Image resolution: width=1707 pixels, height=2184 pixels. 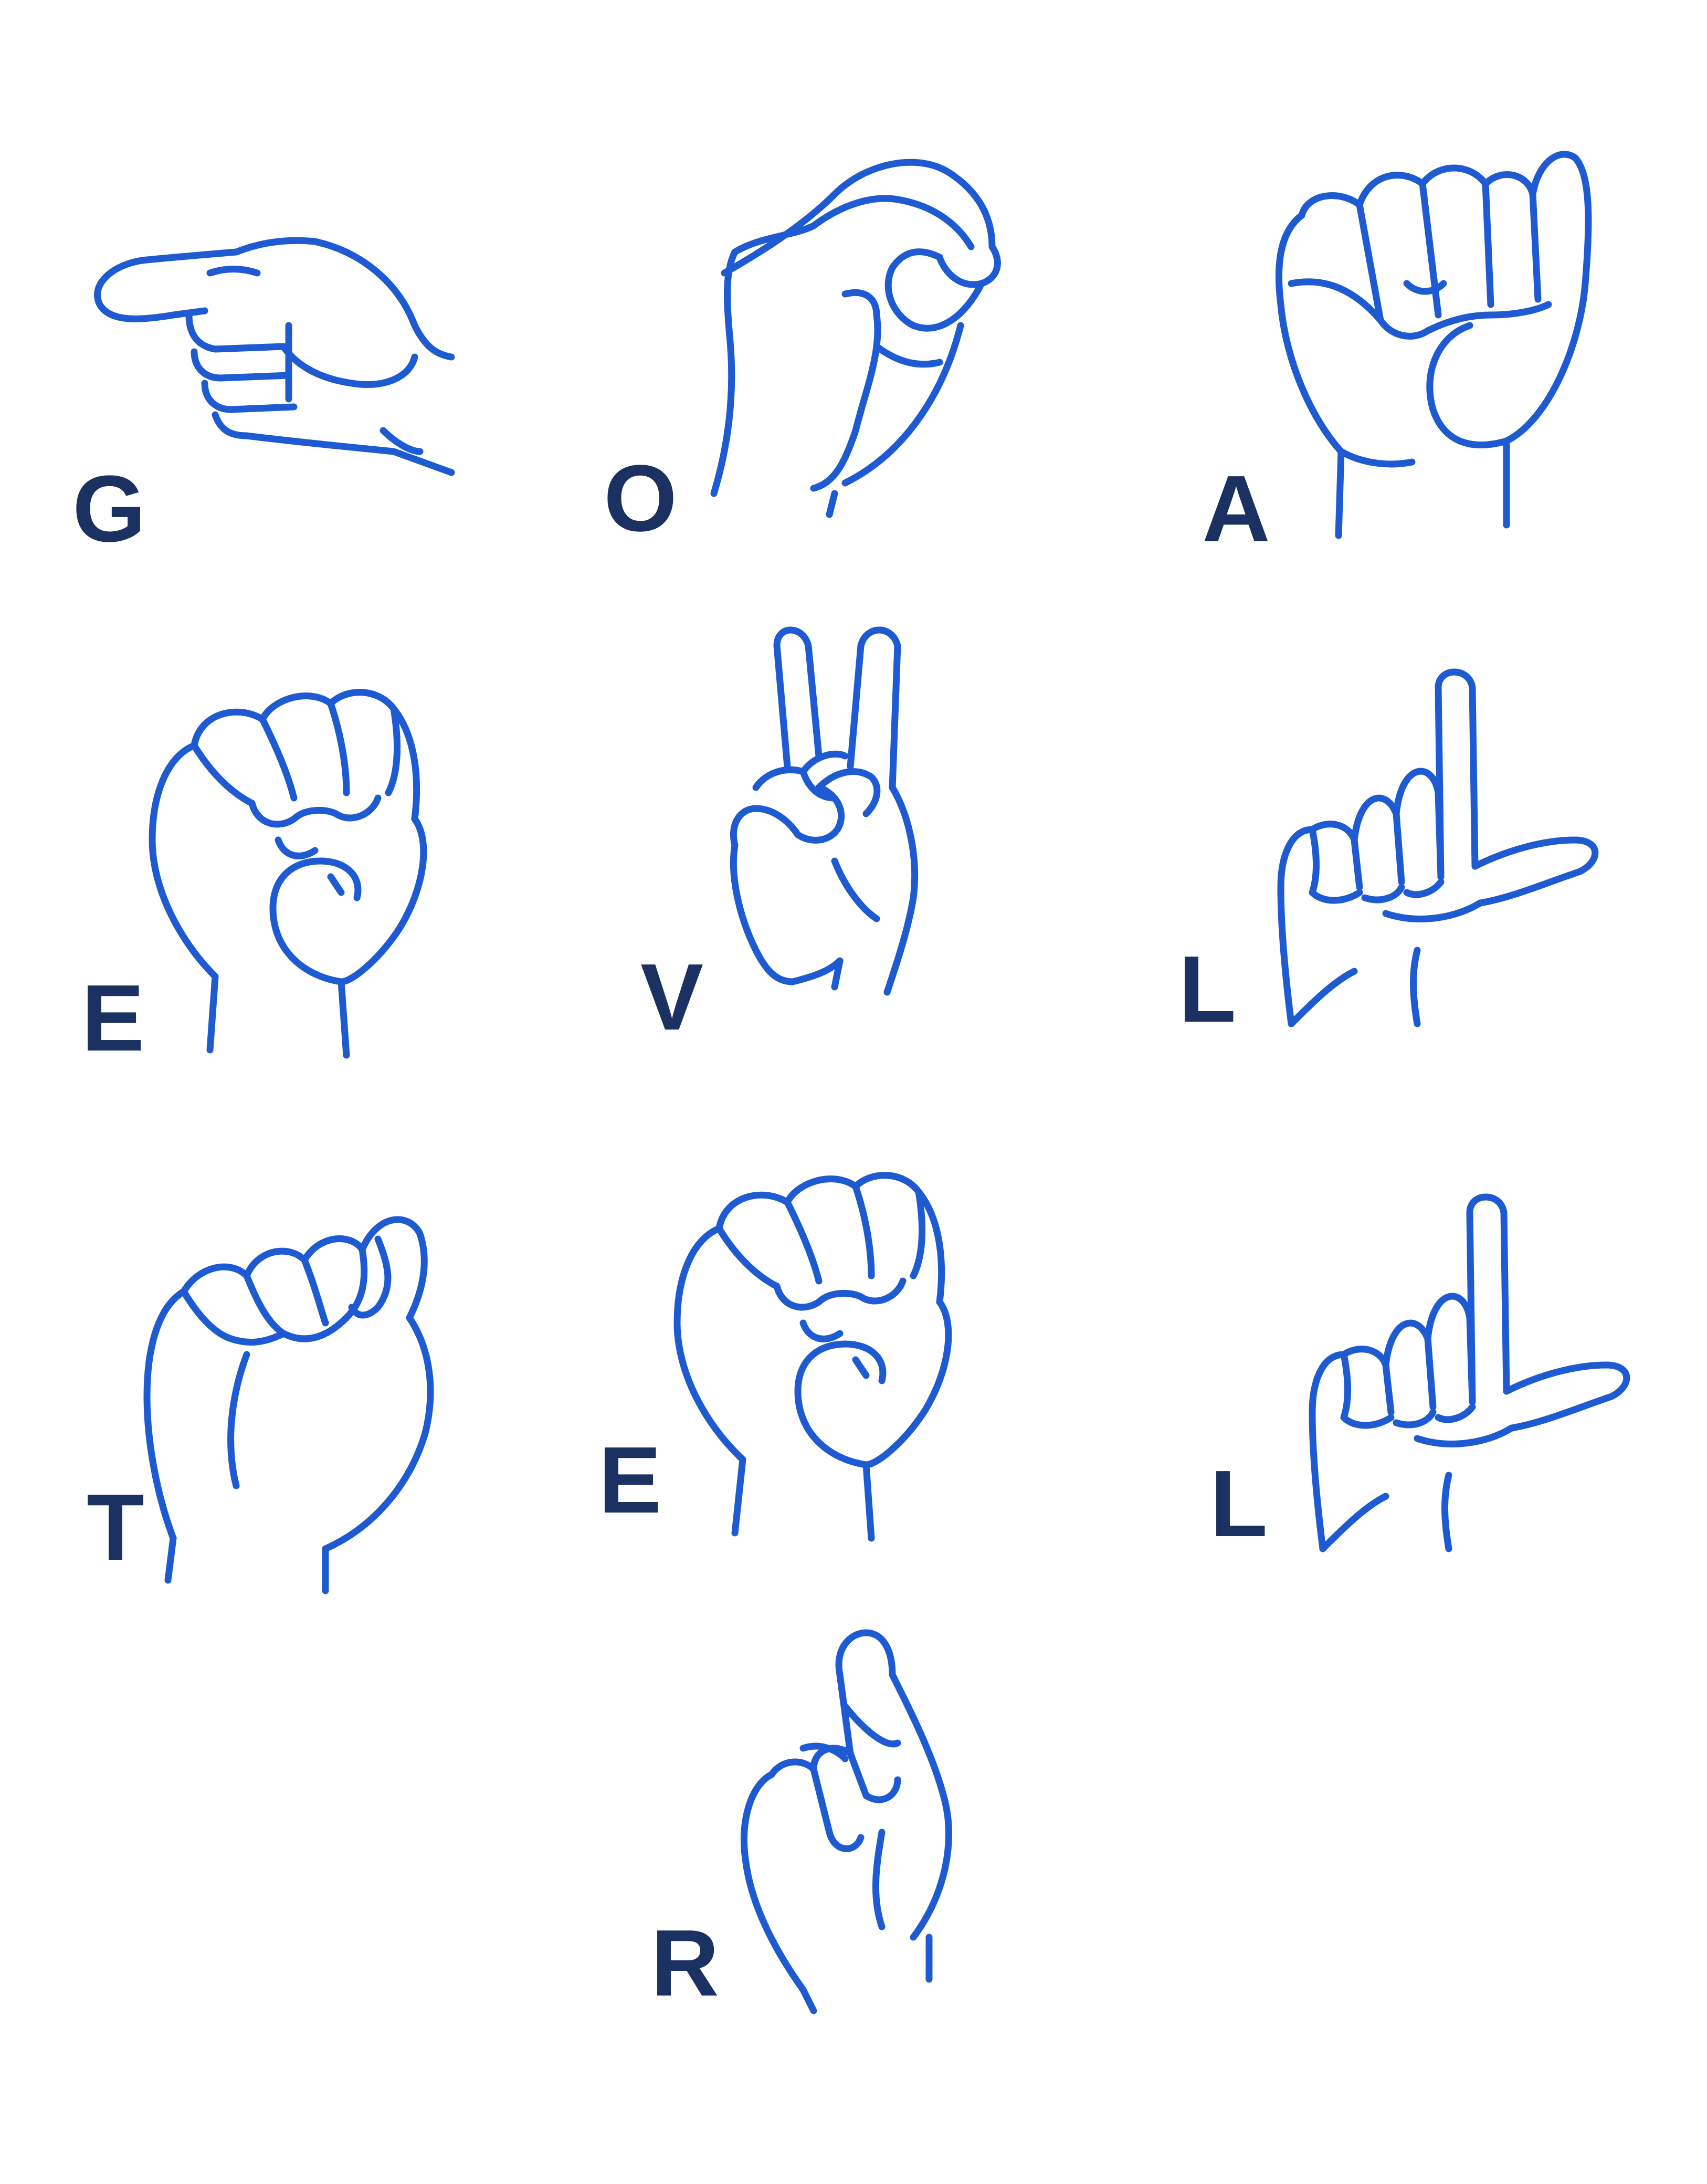 I want to click on a-handshape-icon, so click(x=1433, y=345).